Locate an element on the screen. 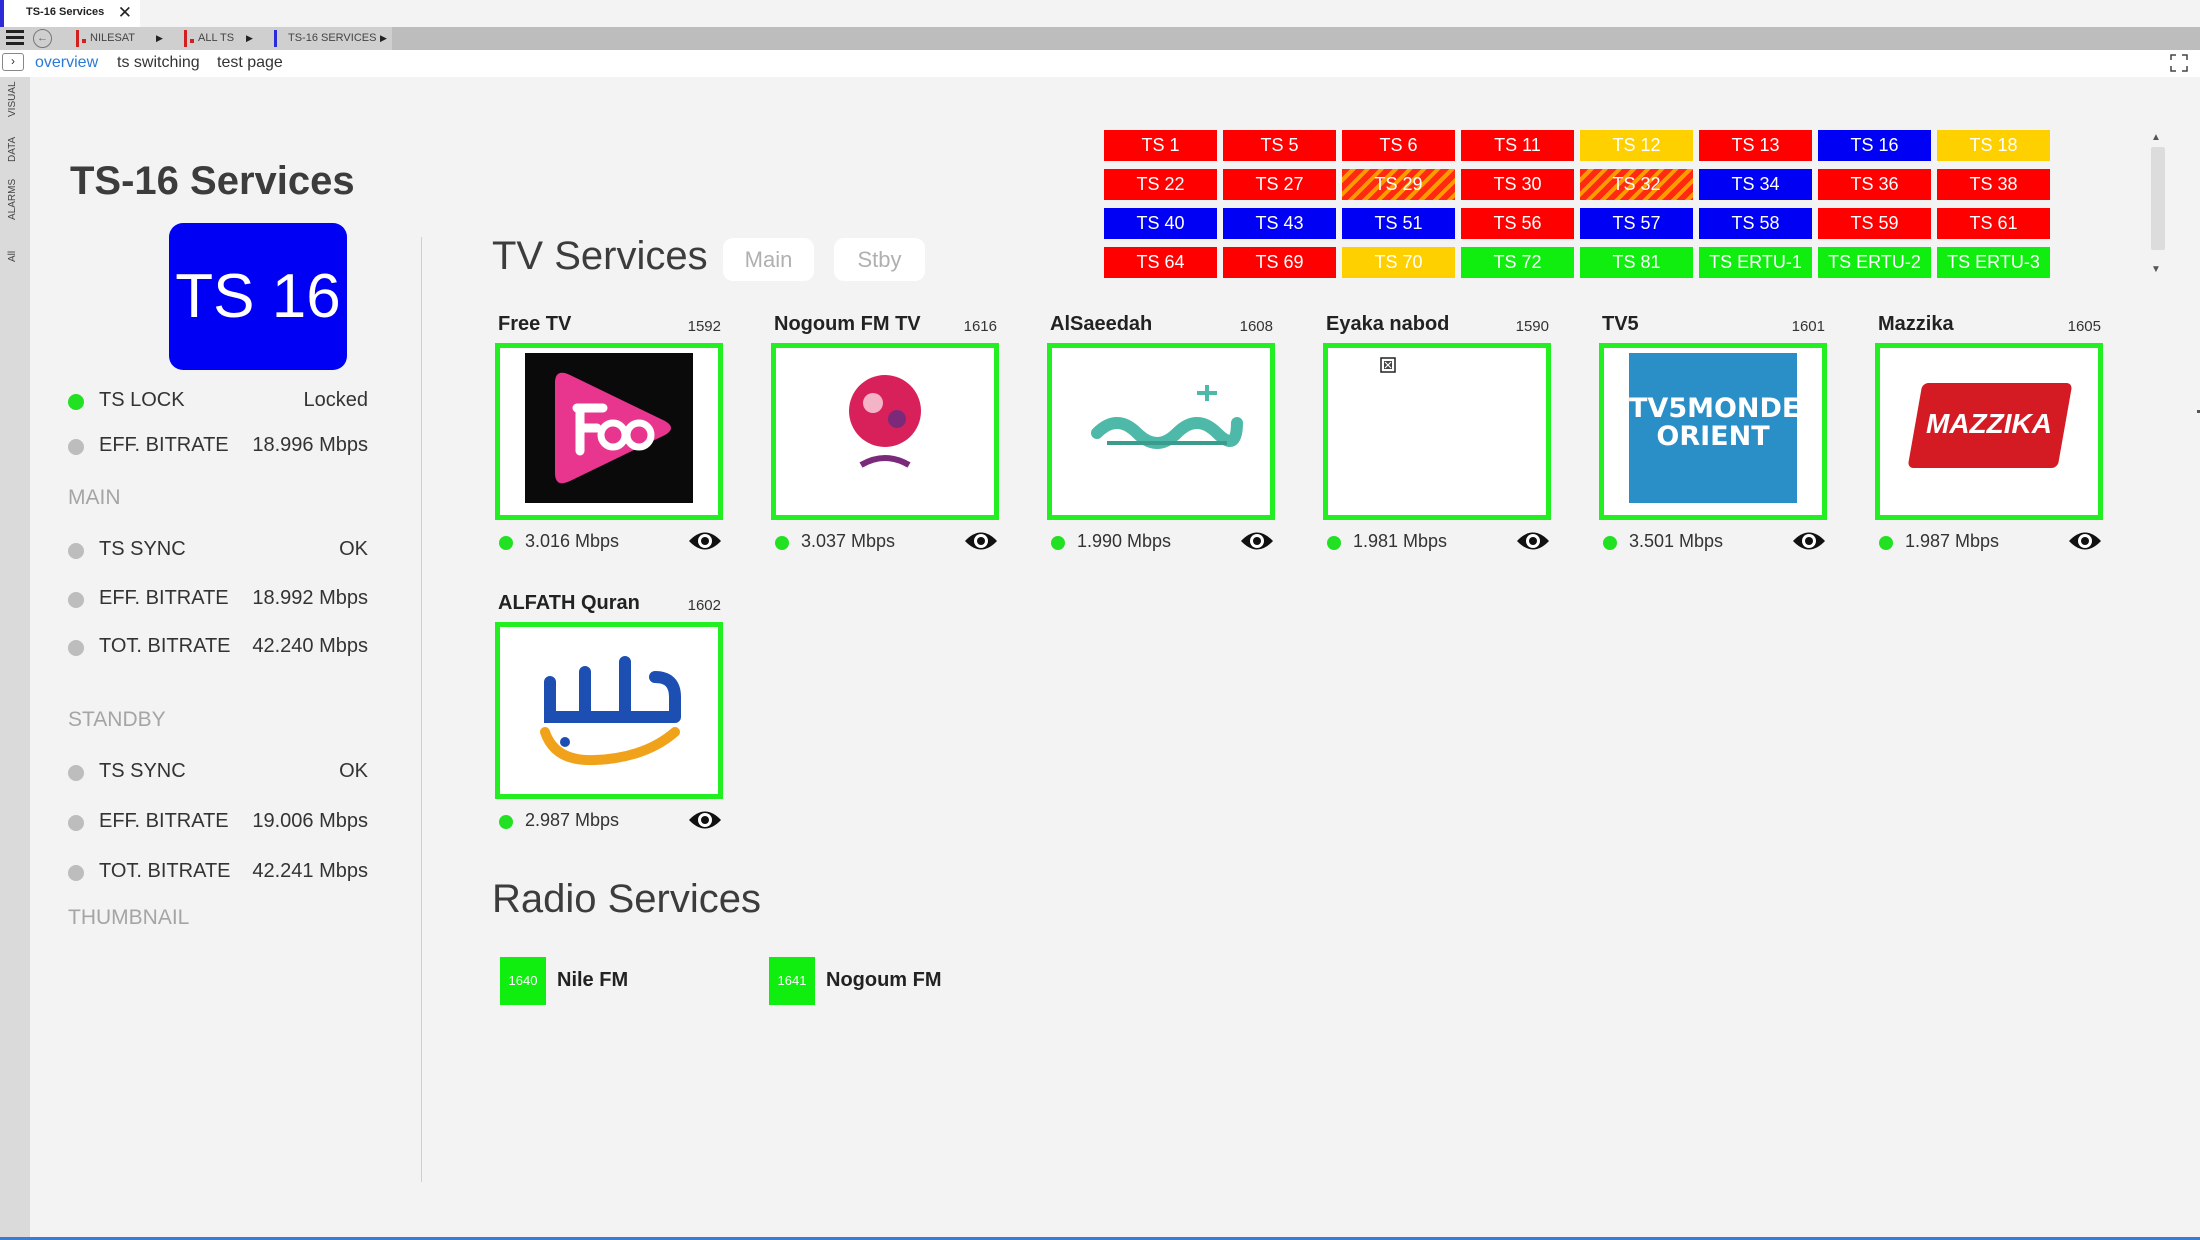  ts-cell: TS ERTU-1 is located at coordinates (1755, 262).